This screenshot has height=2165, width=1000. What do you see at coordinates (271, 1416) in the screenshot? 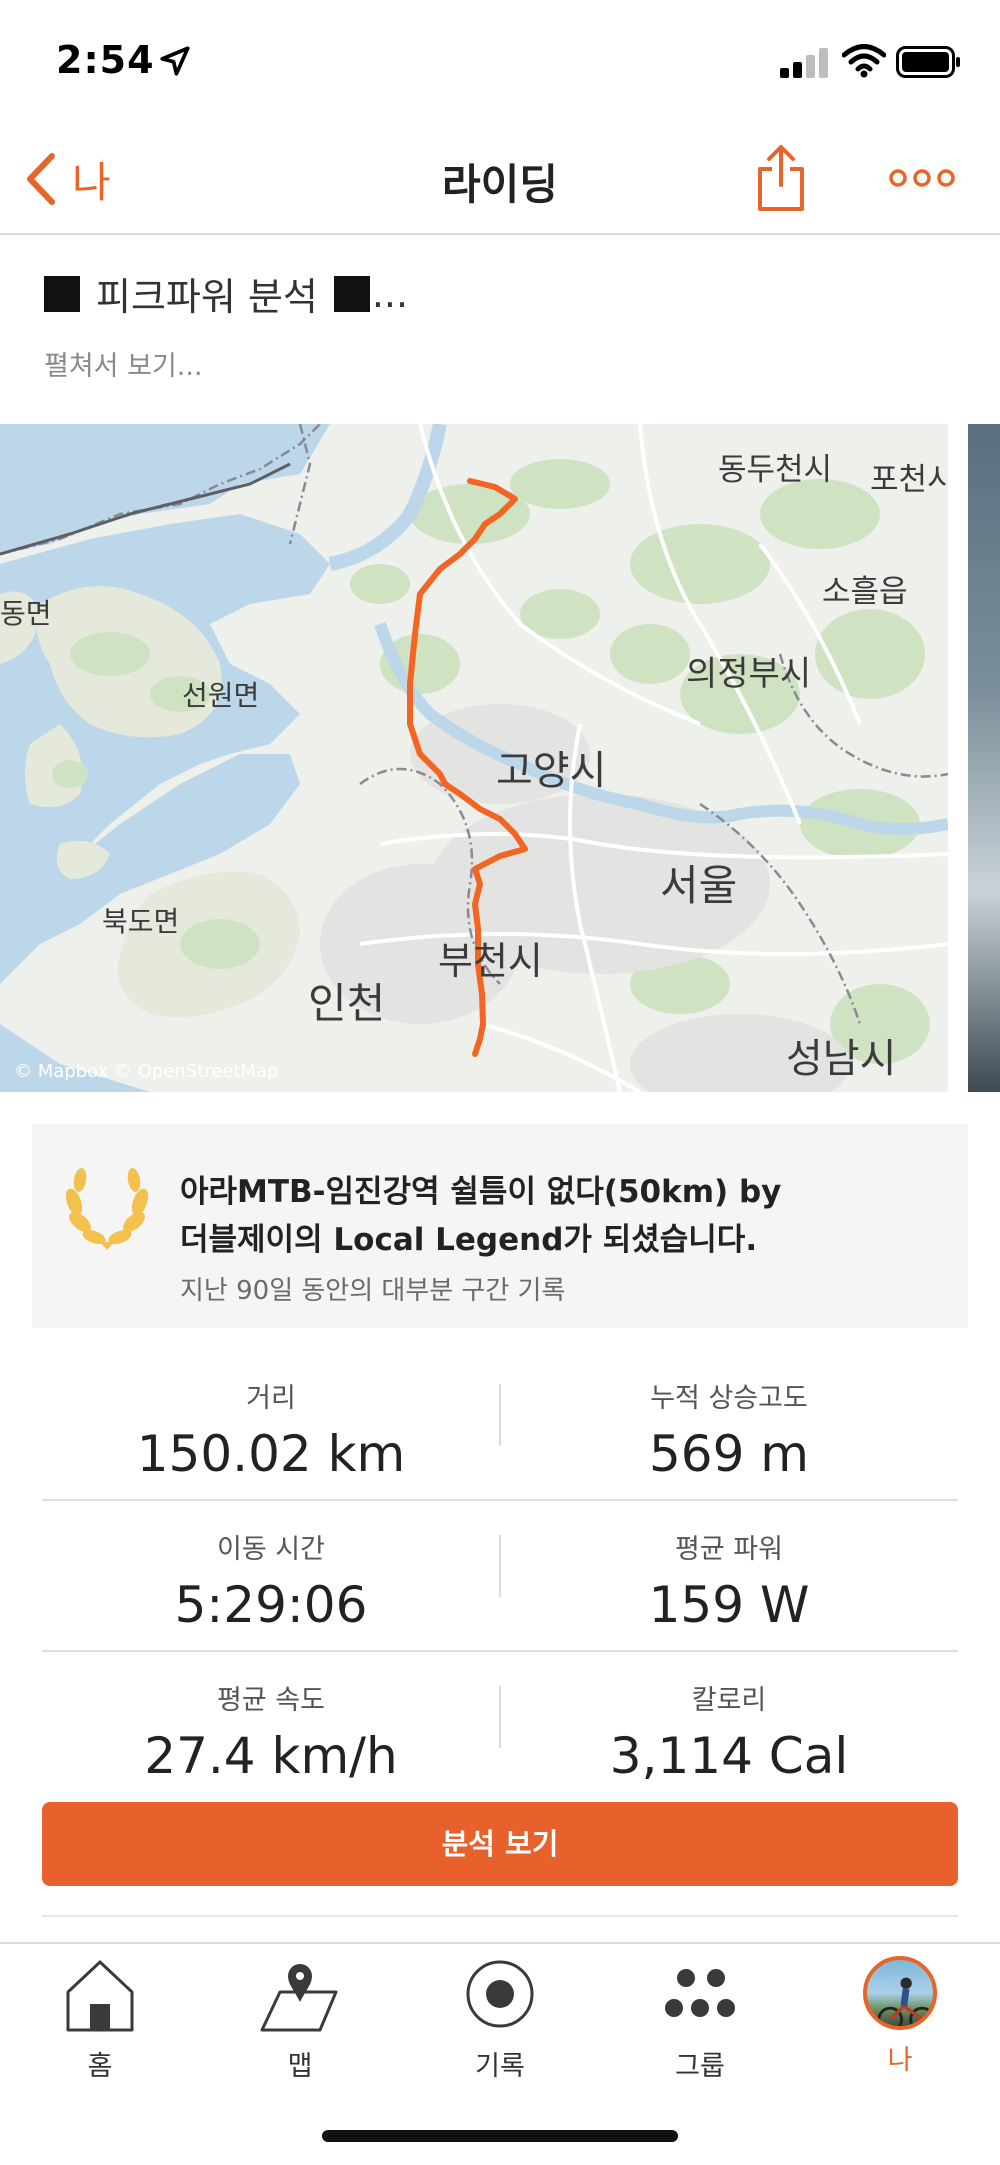
I see `stat-distance: 거리 150.02 km` at bounding box center [271, 1416].